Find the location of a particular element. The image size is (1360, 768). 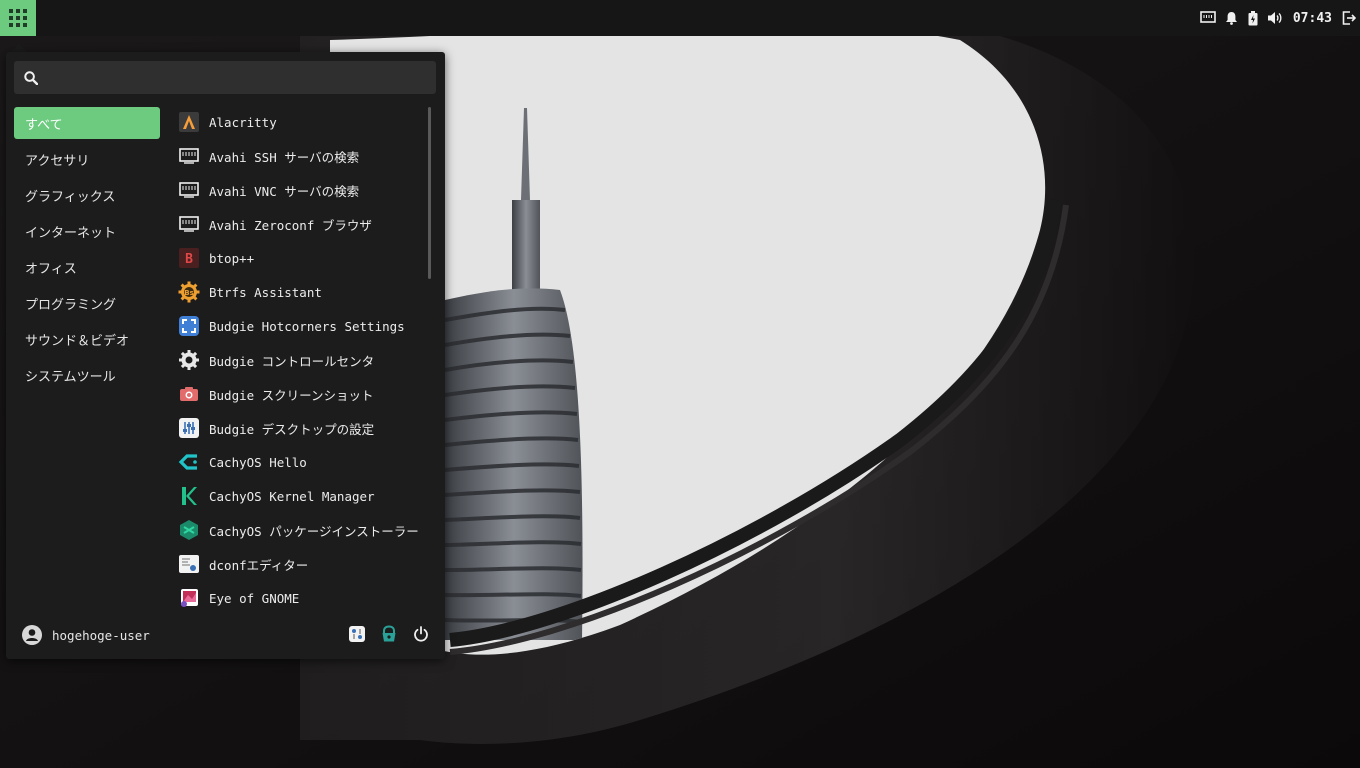

app-label: Avahi SSH サーバの検索 is located at coordinates (284, 157).